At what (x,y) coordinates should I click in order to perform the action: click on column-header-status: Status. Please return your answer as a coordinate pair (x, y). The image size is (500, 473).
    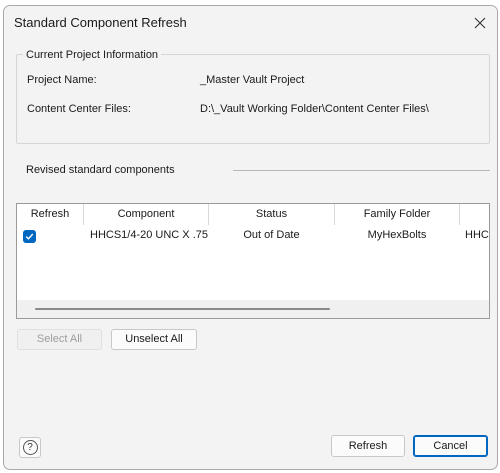
    Looking at the image, I should click on (271, 214).